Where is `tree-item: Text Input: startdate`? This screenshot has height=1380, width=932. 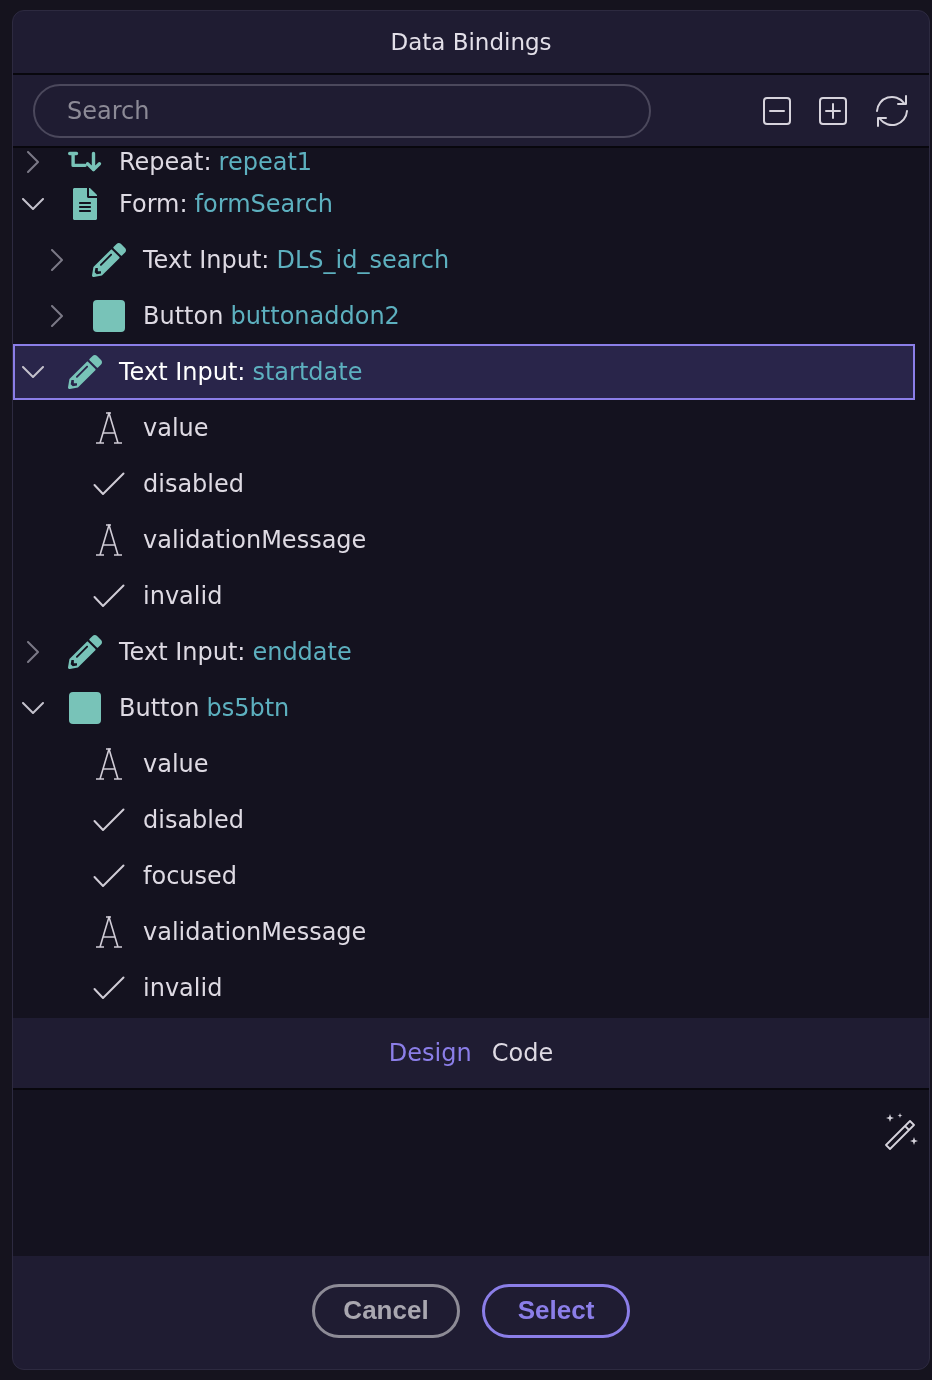
tree-item: Text Input: startdate is located at coordinates (464, 372).